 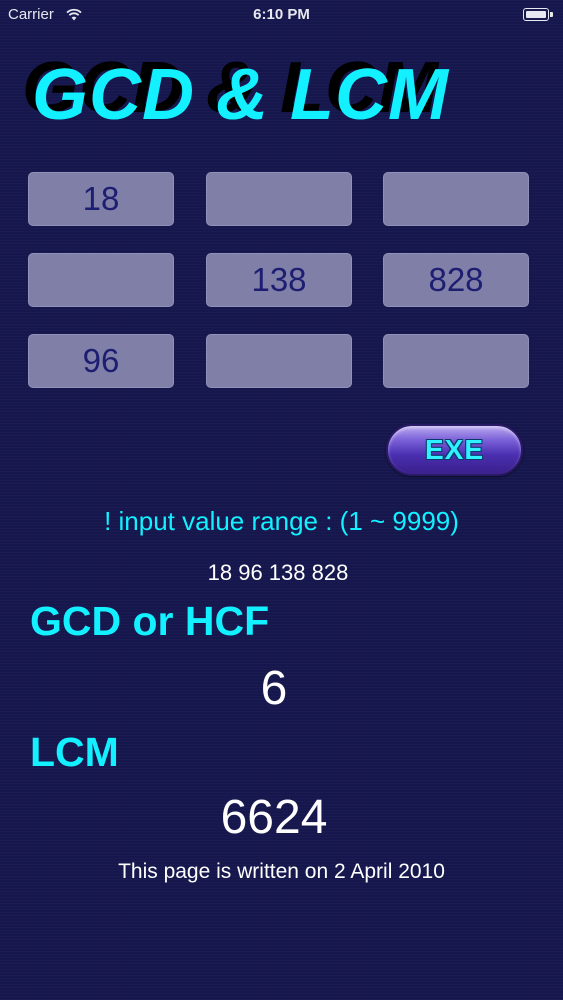 What do you see at coordinates (551, 14) in the screenshot?
I see `battery-nub` at bounding box center [551, 14].